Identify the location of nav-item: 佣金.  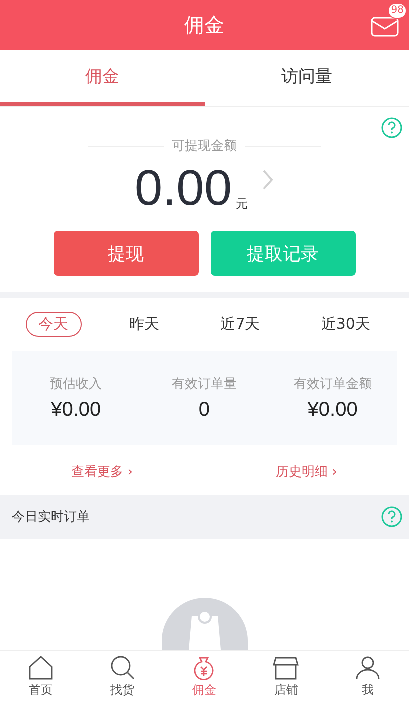
(205, 677).